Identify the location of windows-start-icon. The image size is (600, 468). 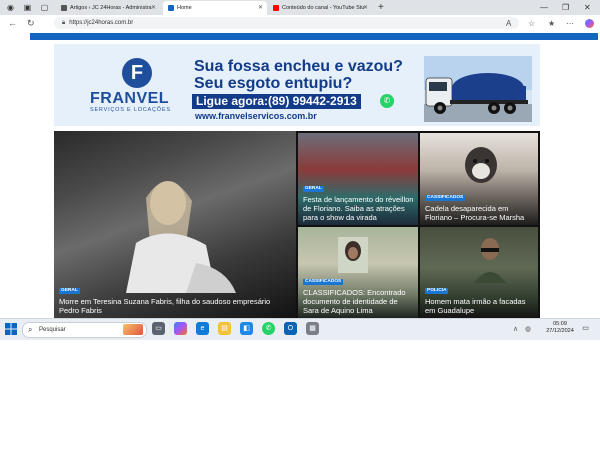
(11, 329).